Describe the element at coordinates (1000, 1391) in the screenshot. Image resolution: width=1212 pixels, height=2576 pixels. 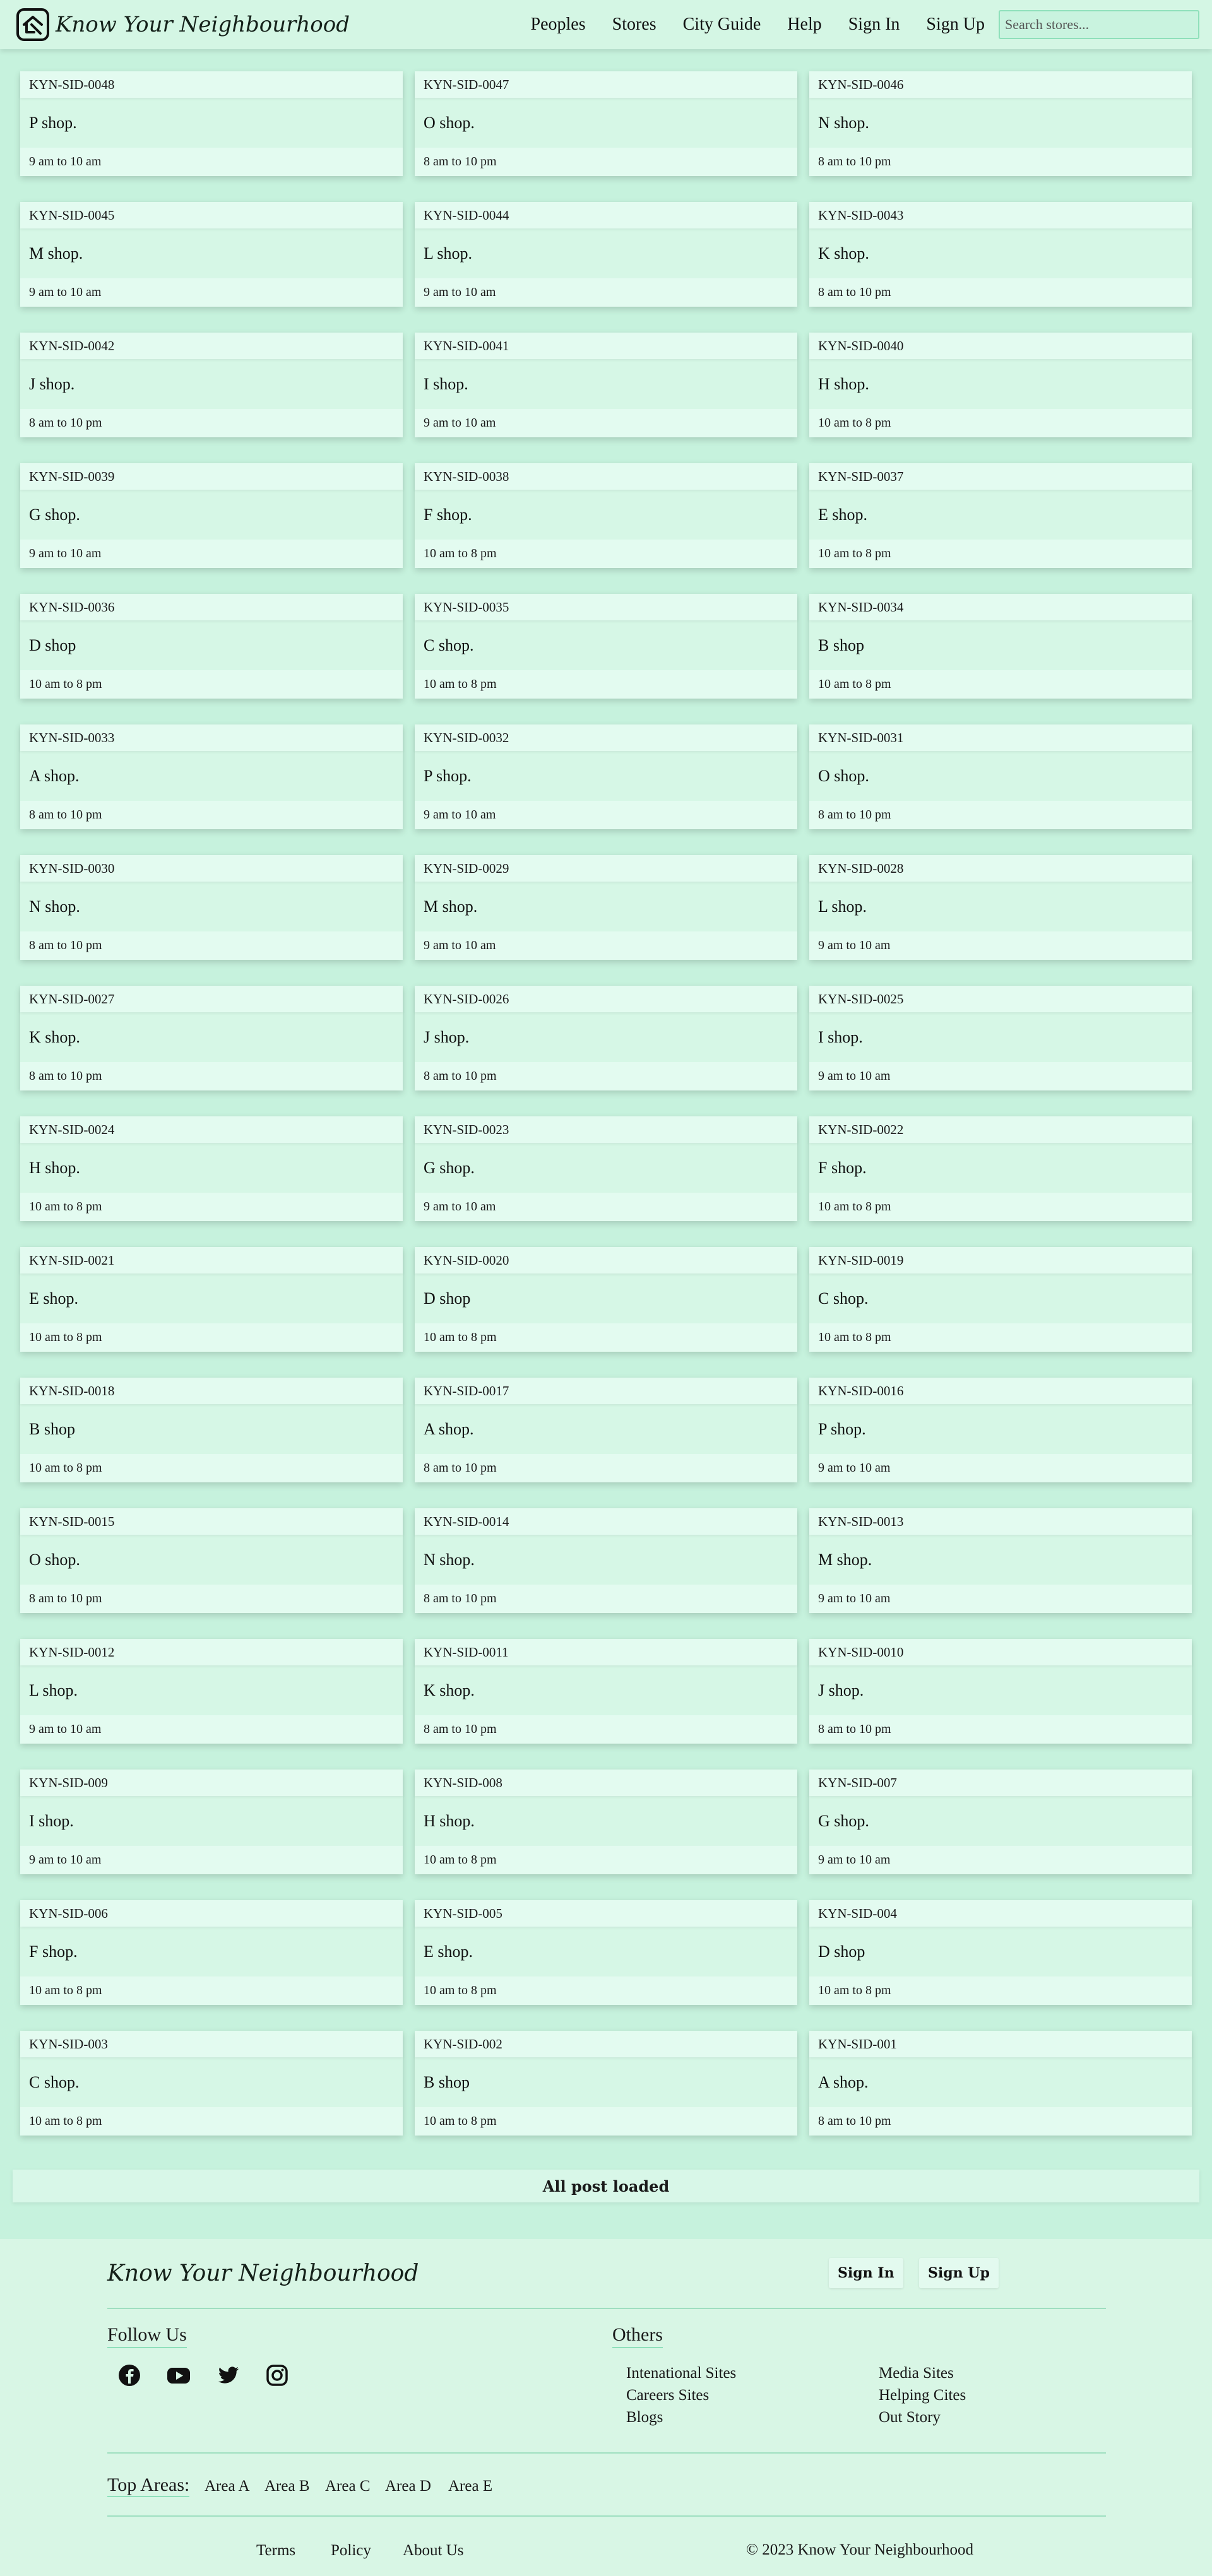
I see `store-id: KYN-SID-0016` at that location.